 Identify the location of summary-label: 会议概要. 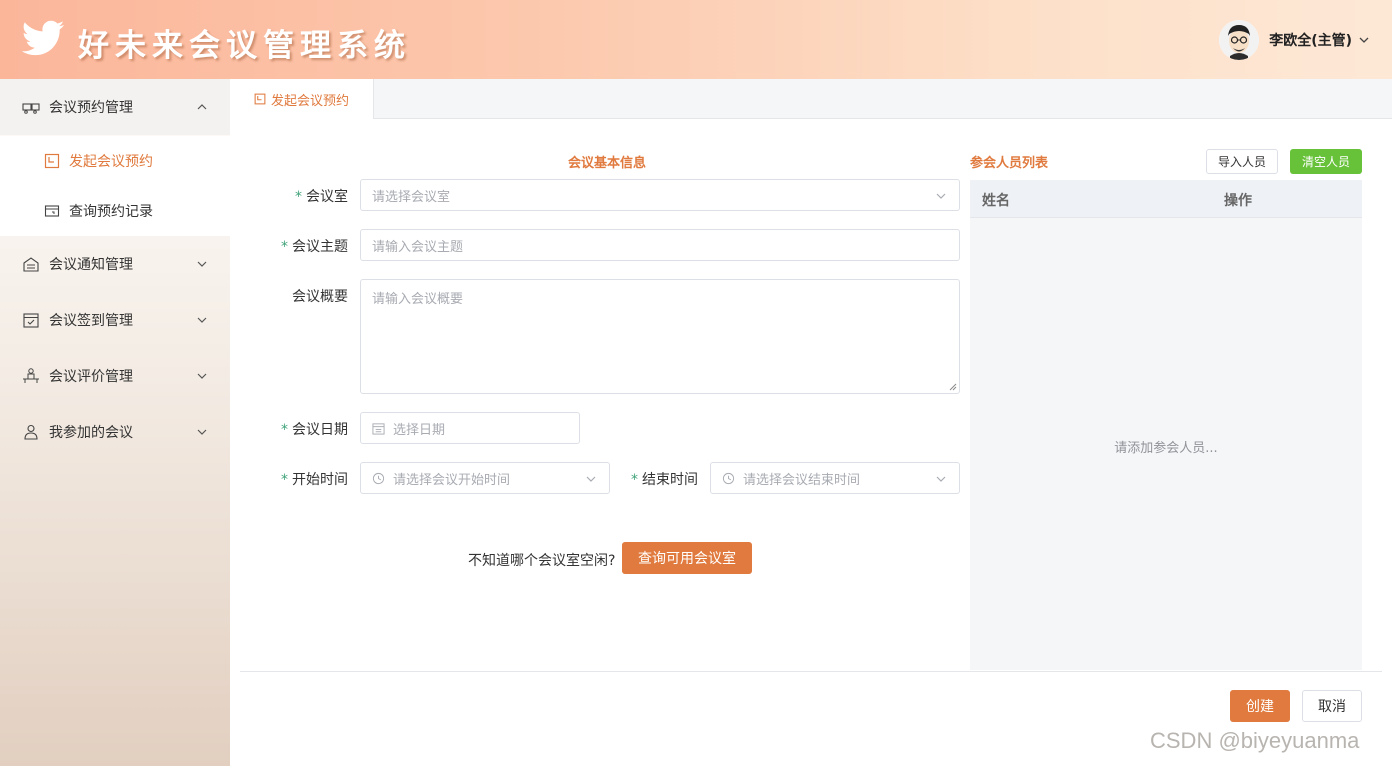
(320, 297).